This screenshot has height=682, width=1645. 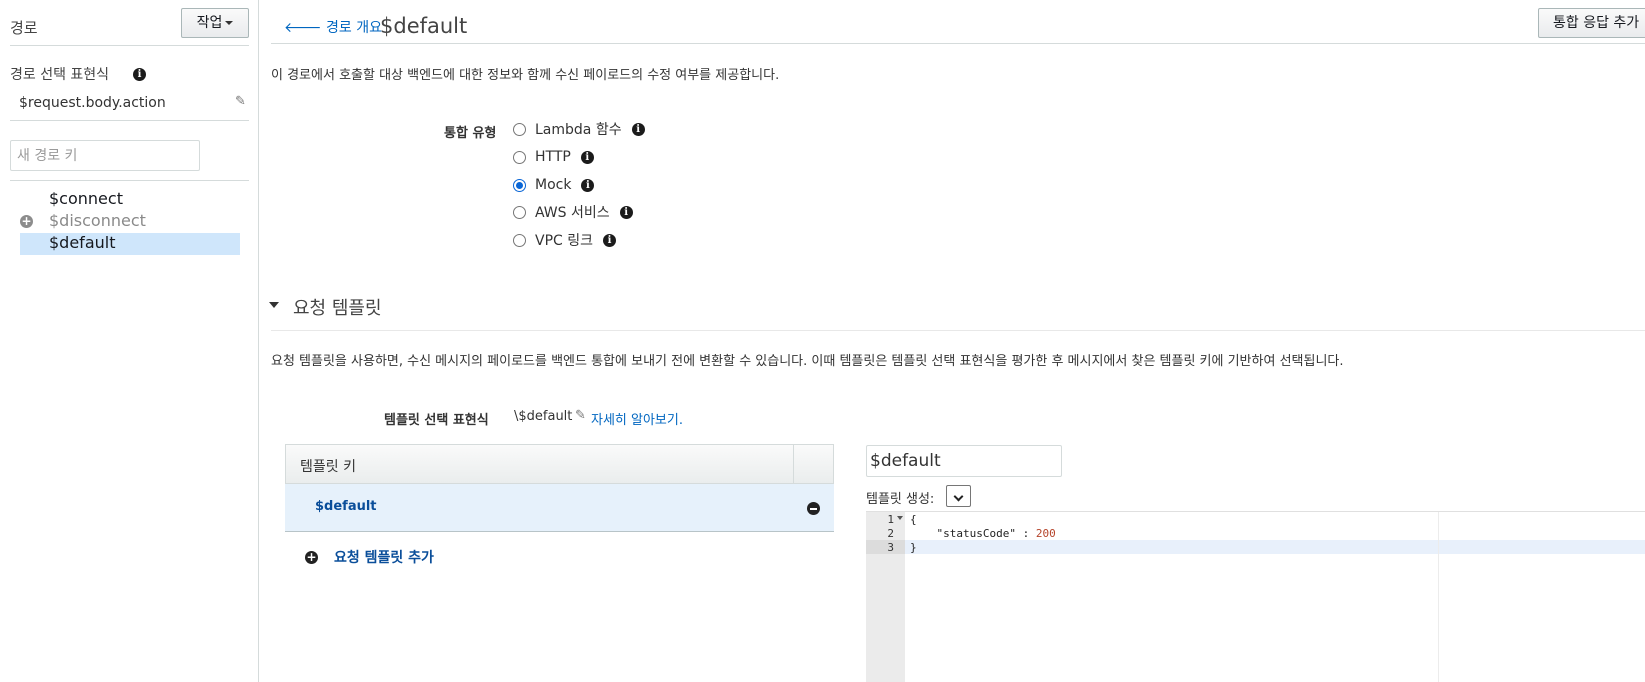 I want to click on back-to-routes-link: 🡐 경로 개요, so click(x=333, y=27).